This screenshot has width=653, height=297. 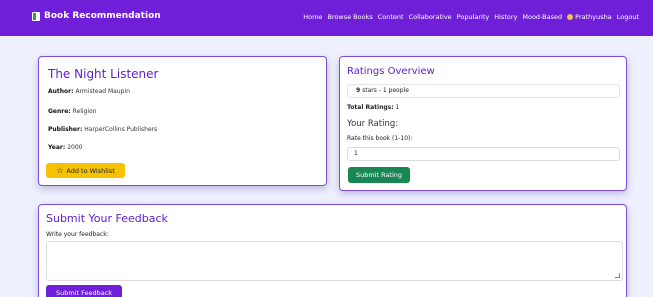 What do you see at coordinates (61, 91) in the screenshot?
I see `author-label: Author:` at bounding box center [61, 91].